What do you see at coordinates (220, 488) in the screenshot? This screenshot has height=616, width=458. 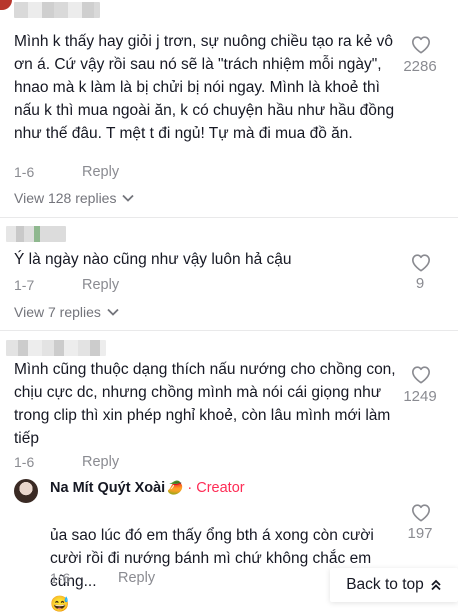 I see `creator-badge: Creator` at bounding box center [220, 488].